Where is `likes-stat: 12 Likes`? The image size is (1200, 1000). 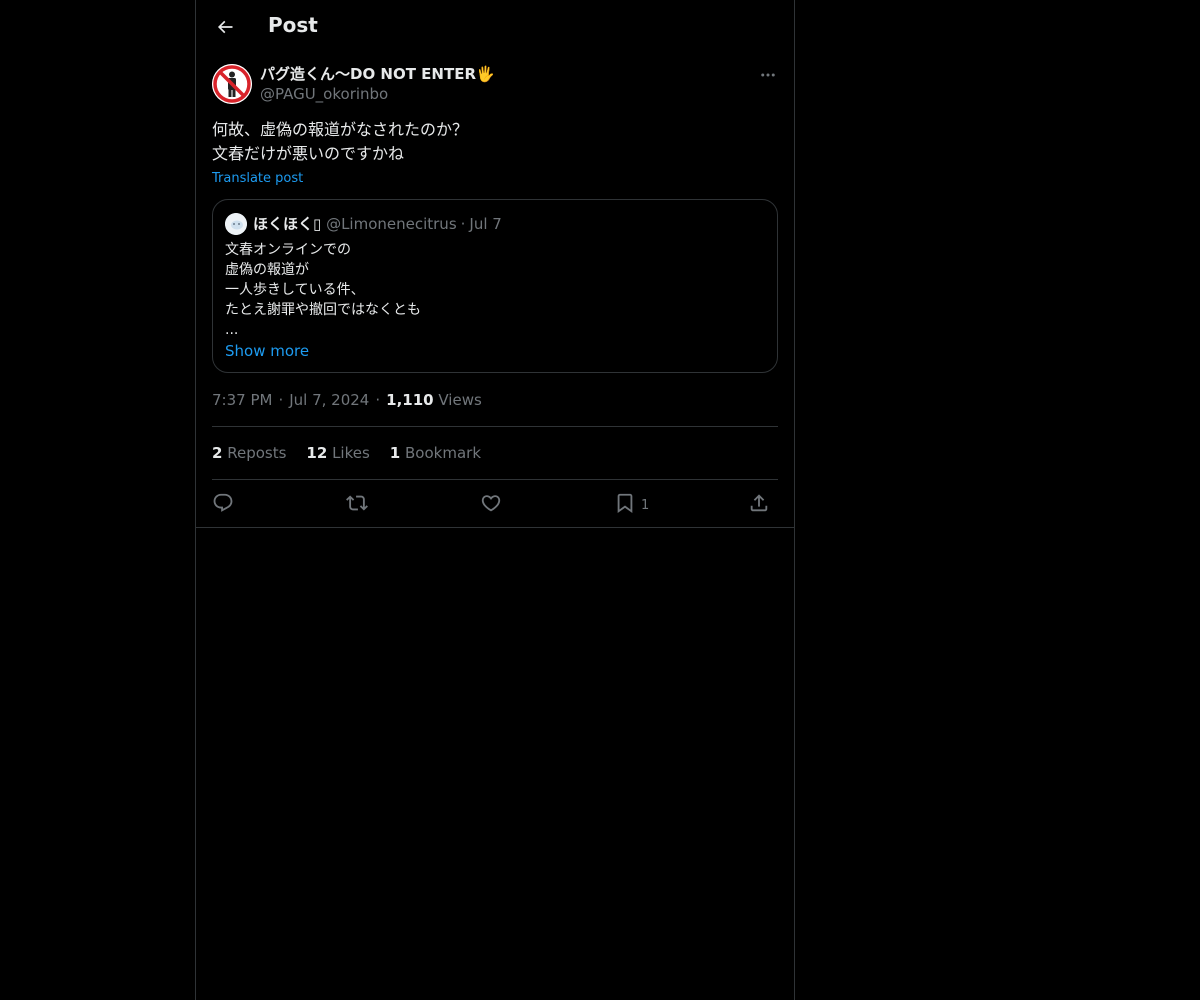 likes-stat: 12 Likes is located at coordinates (337, 453).